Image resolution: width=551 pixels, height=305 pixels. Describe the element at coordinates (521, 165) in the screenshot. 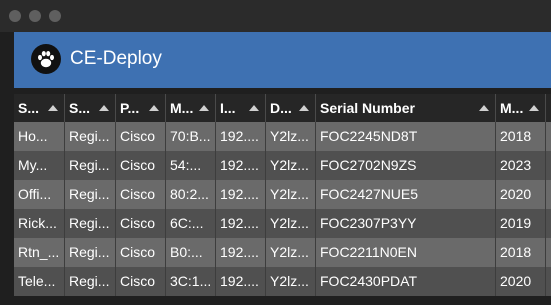

I see `table-cell: 2023` at that location.